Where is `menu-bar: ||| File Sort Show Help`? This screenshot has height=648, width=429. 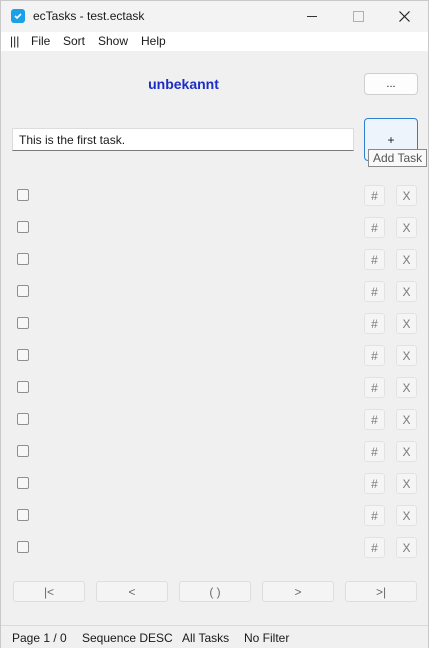 menu-bar: ||| File Sort Show Help is located at coordinates (214, 41).